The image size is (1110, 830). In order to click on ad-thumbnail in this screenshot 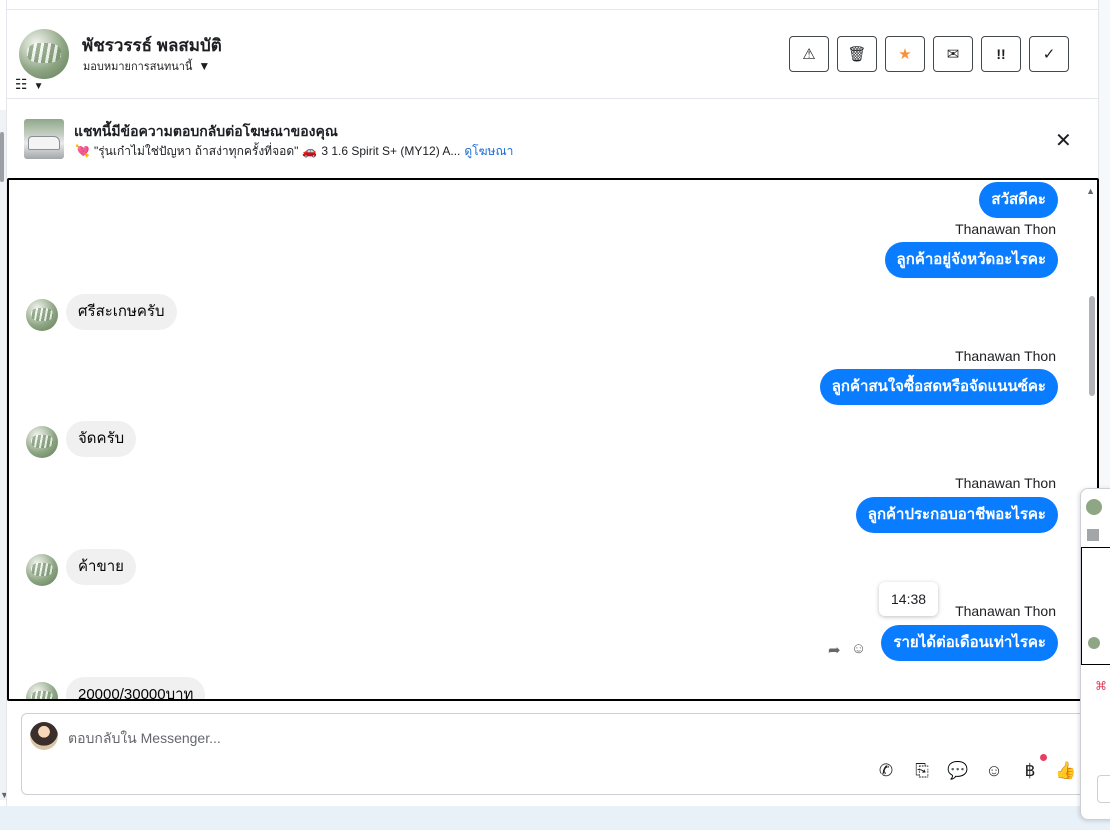, I will do `click(44, 139)`.